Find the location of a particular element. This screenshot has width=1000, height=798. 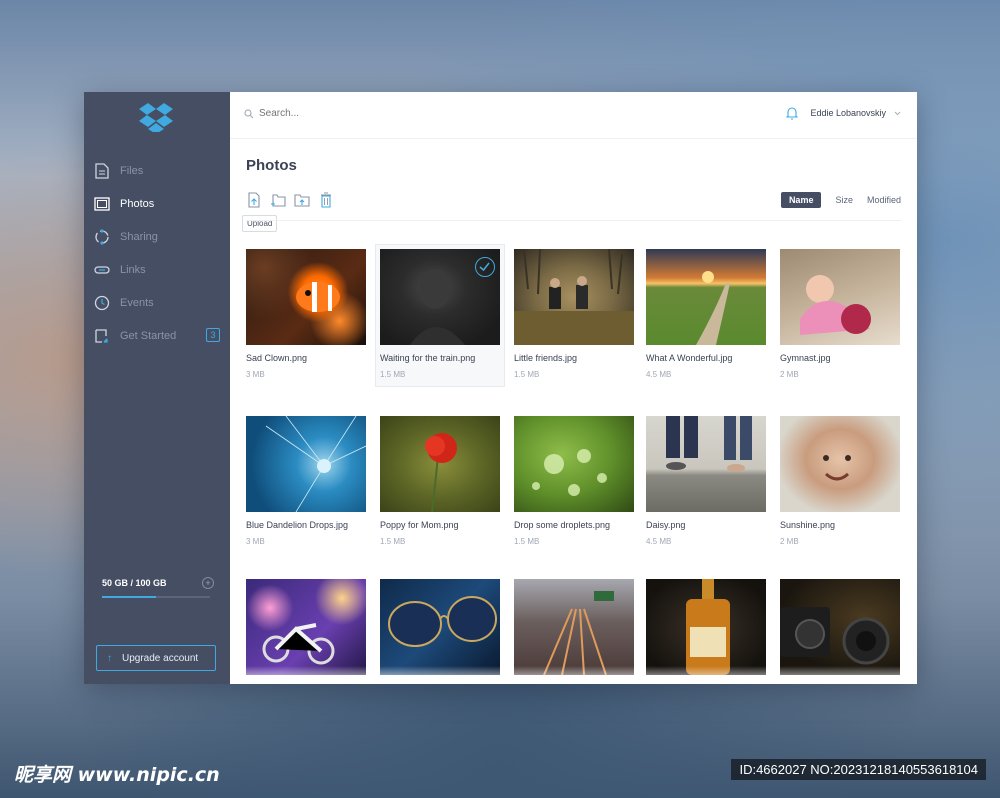

photo-name: Blue Dandelion Drops.jpg is located at coordinates (297, 525).